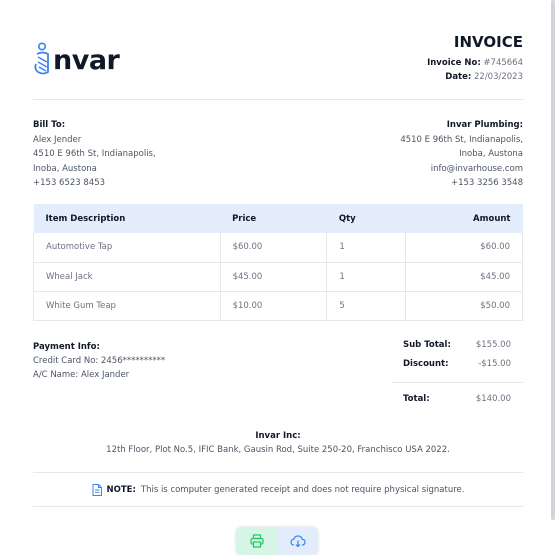 The width and height of the screenshot is (555, 555). Describe the element at coordinates (69, 183) in the screenshot. I see `bill-to-phone: +153 6523 8453` at that location.